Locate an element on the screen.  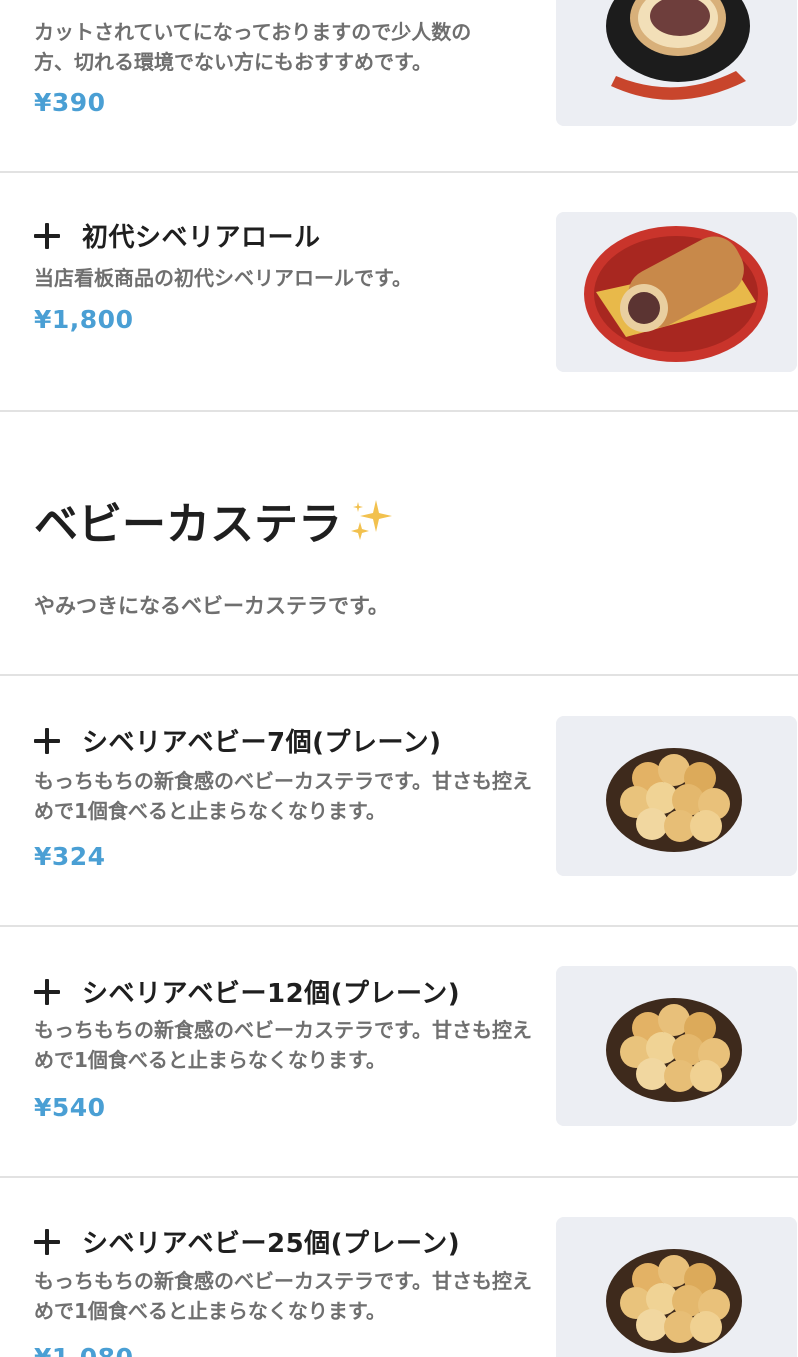
item-title: 初代シベリアロール is located at coordinates (201, 238).